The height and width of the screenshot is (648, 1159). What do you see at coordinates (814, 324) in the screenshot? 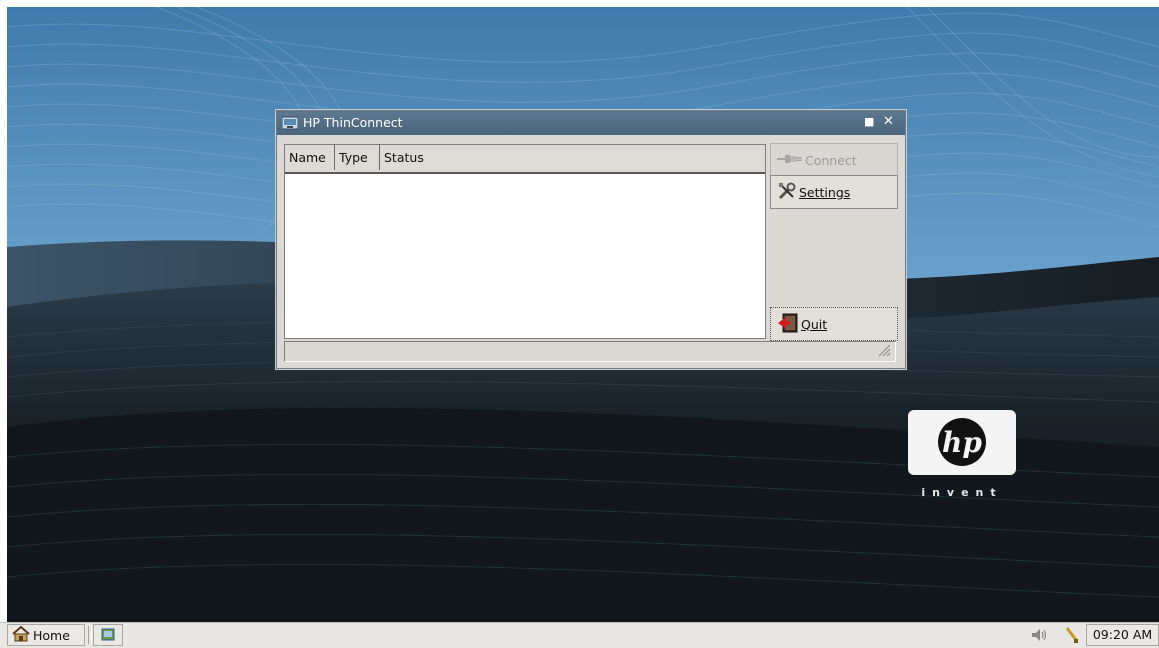
I see `quit-label: Quit` at bounding box center [814, 324].